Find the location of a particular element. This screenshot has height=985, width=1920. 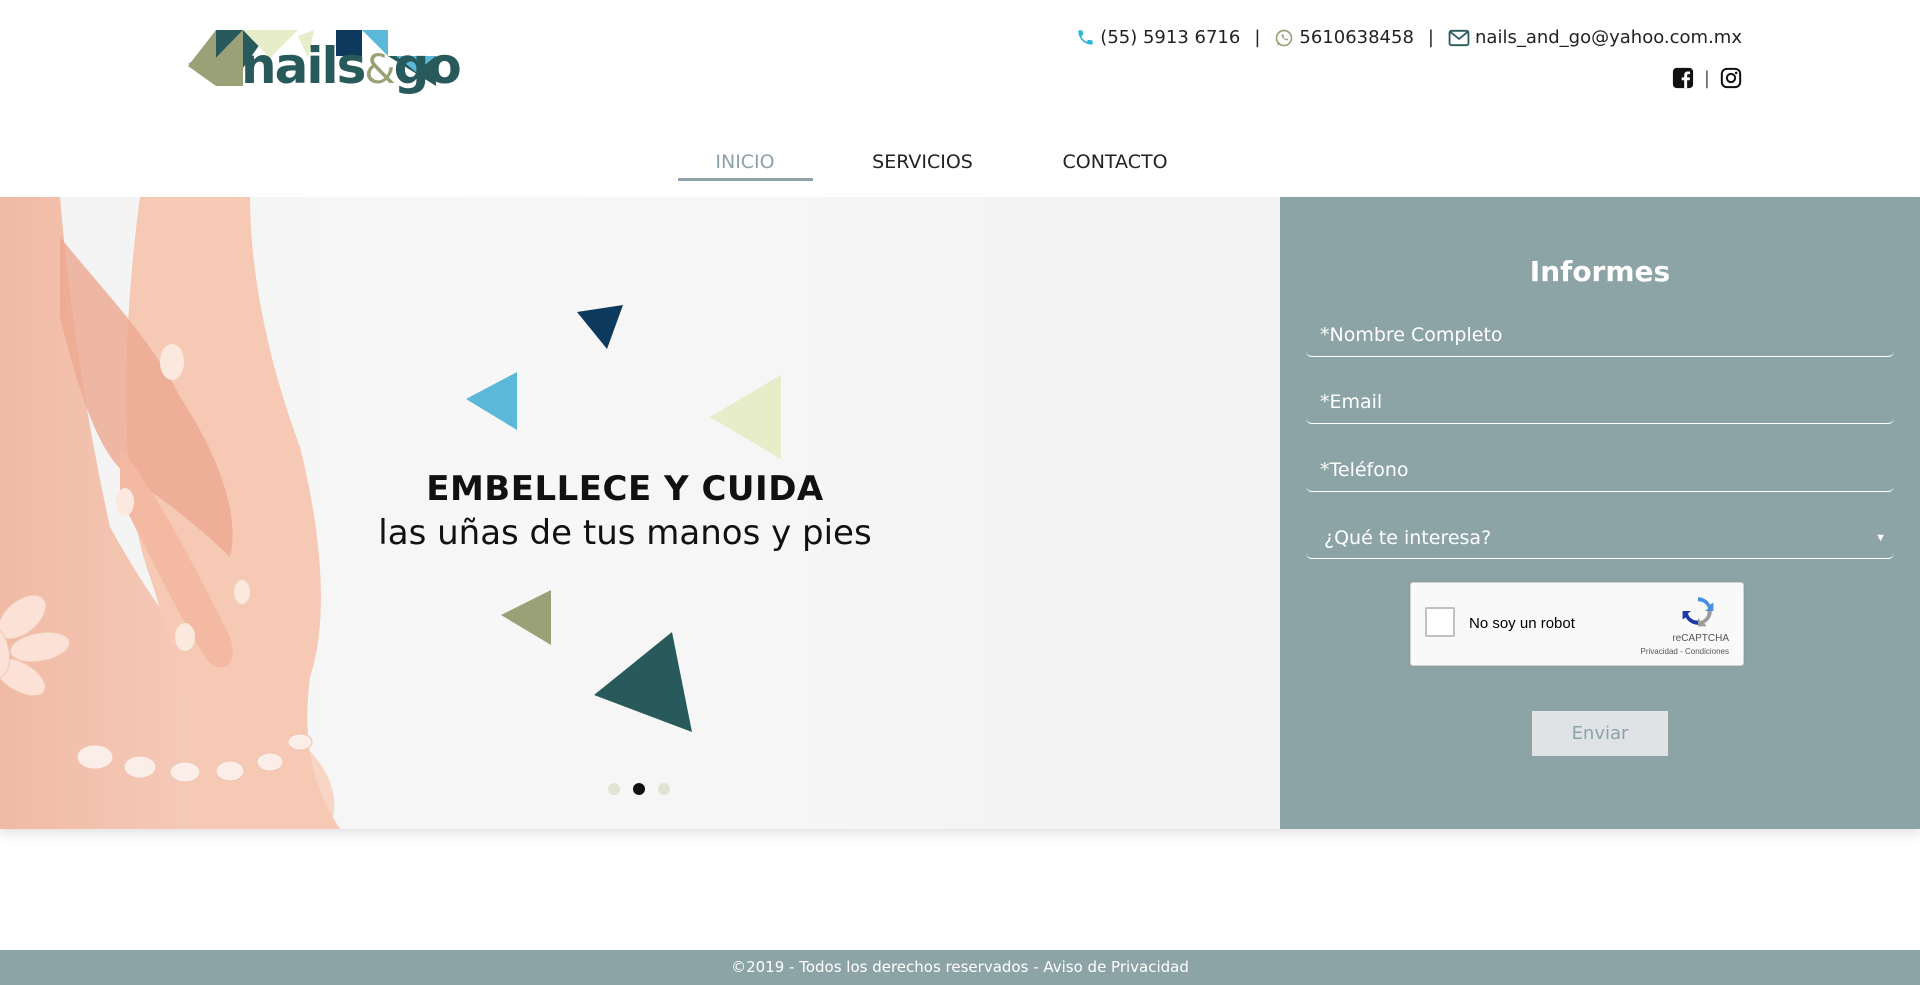

phone-number: (55) 5913 6716 is located at coordinates (1170, 37).